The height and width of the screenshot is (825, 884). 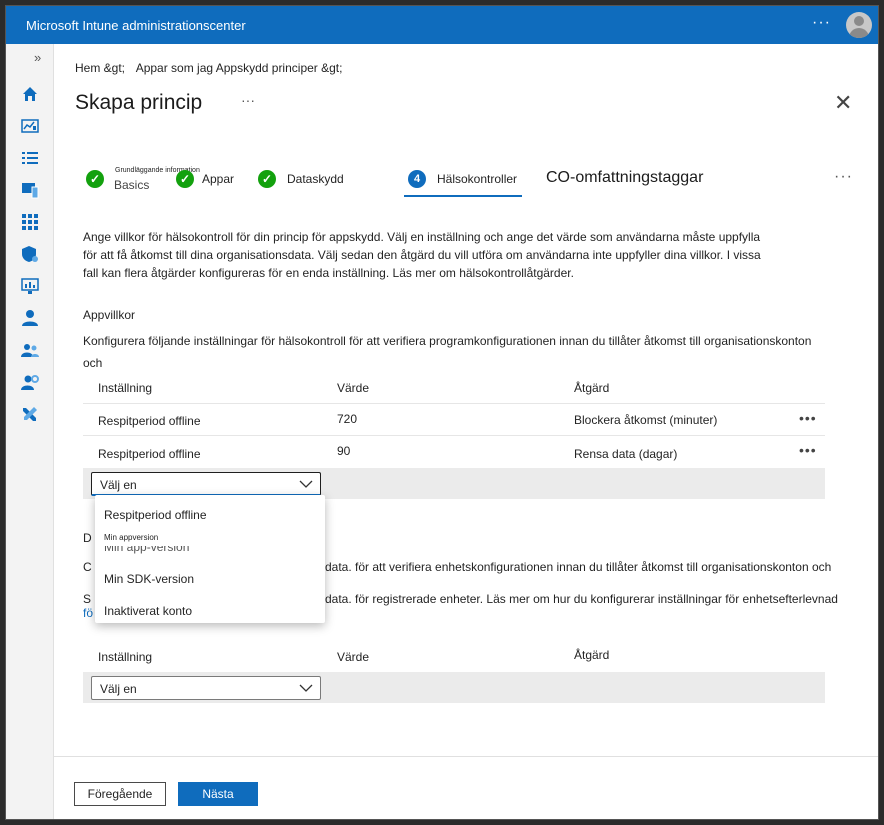 I want to click on device-setting-select-value: Välj en, so click(x=118, y=689).